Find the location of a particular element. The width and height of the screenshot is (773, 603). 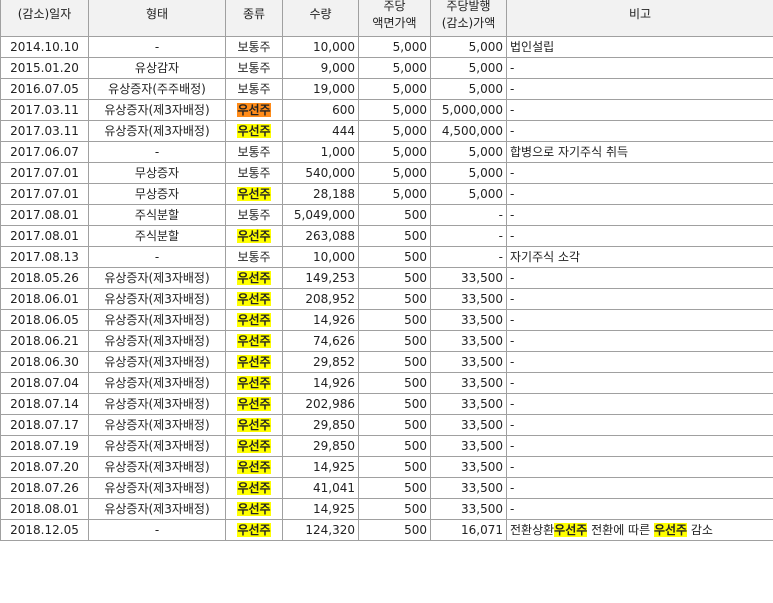

cell-date: 2018.06.05 is located at coordinates (44, 320).